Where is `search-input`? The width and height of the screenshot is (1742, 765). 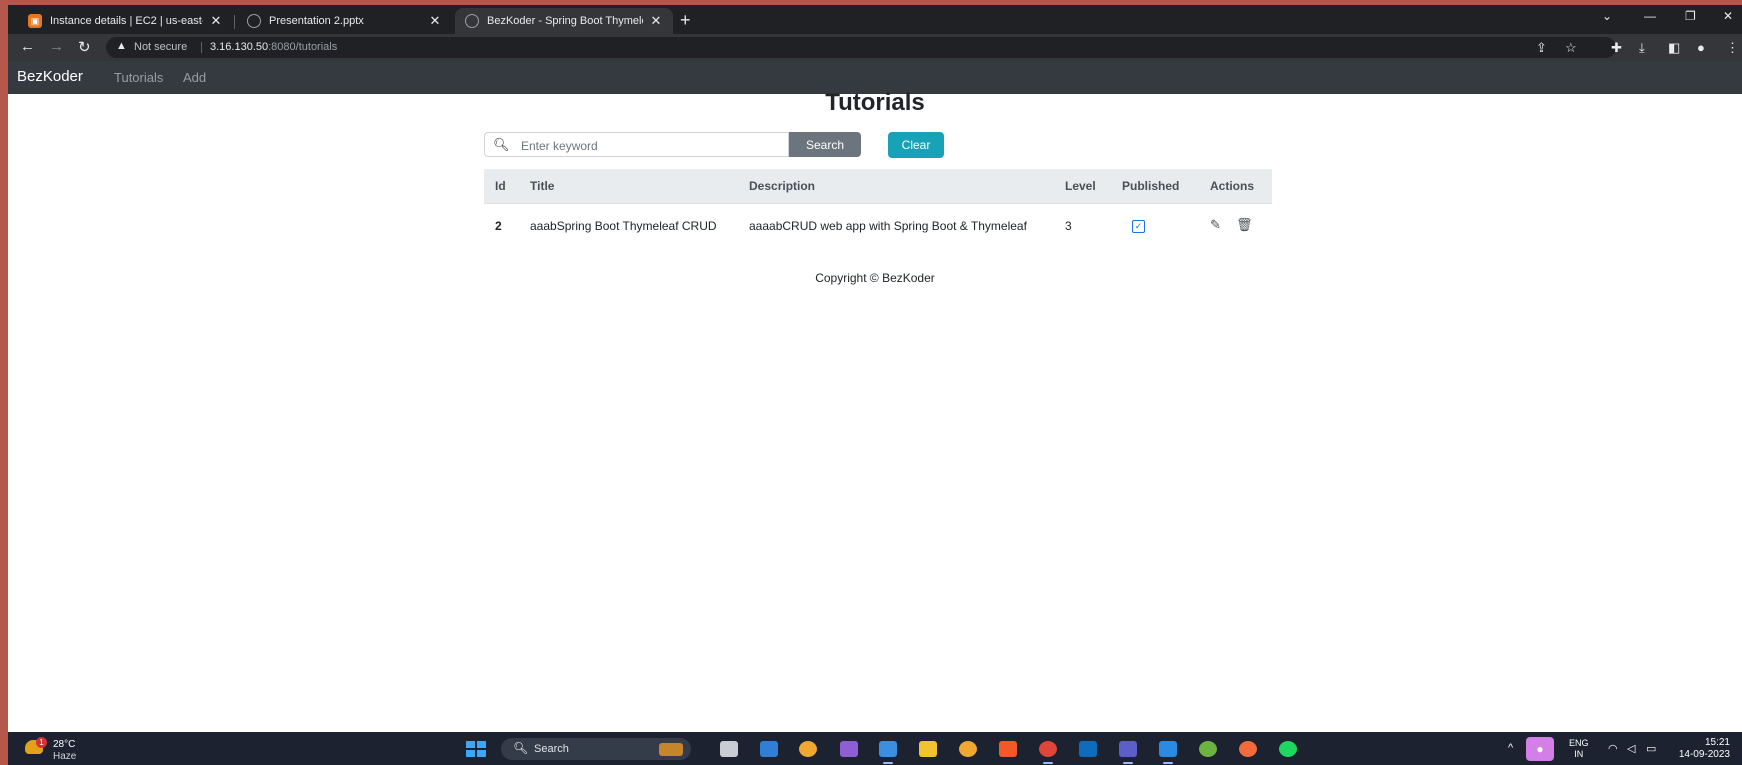 search-input is located at coordinates (651, 145).